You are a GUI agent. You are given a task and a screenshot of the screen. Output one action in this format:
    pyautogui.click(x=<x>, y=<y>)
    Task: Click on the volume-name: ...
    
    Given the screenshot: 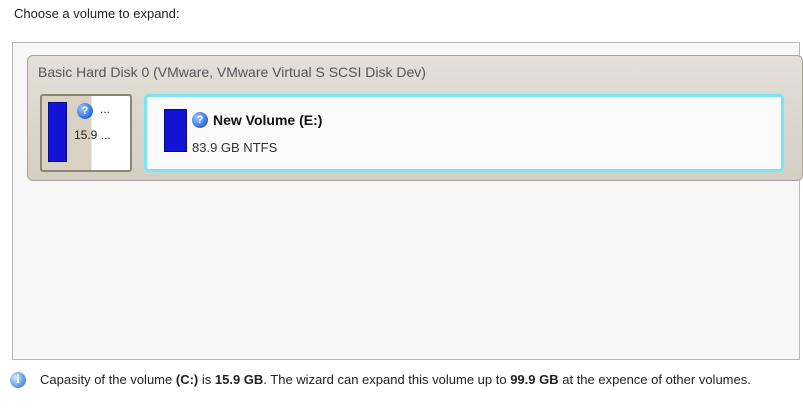 What is the action you would take?
    pyautogui.click(x=105, y=109)
    